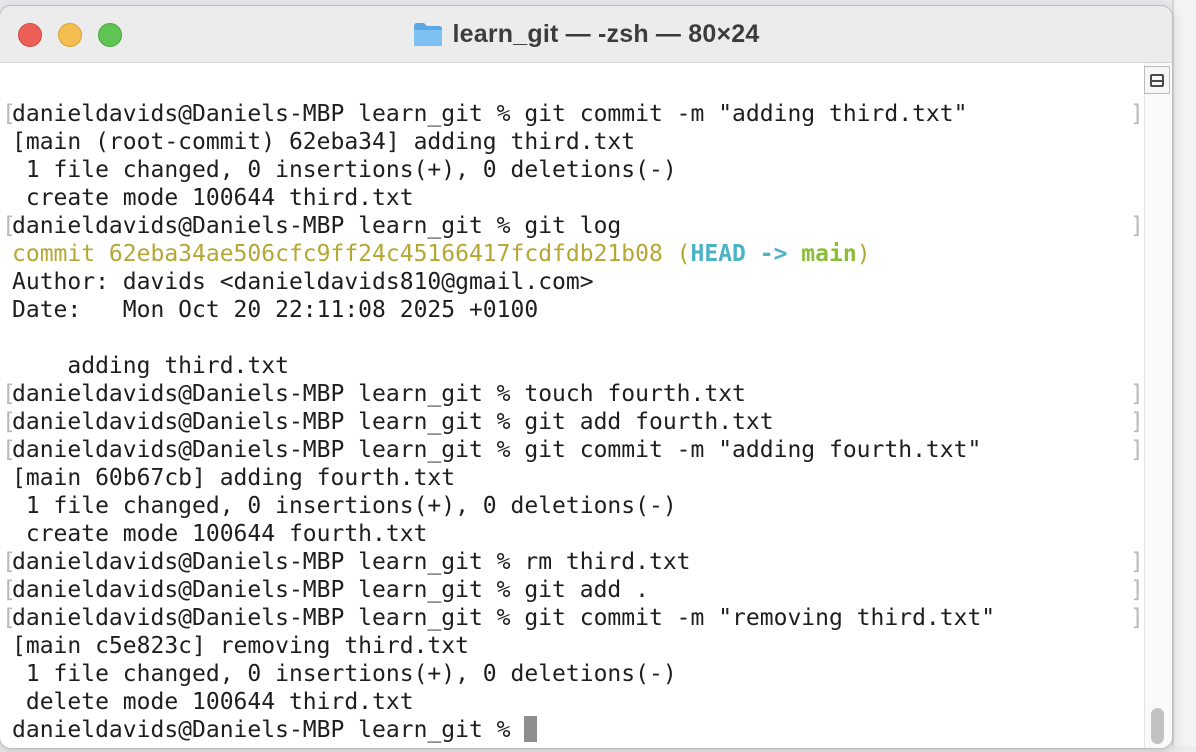 The width and height of the screenshot is (1196, 752). Describe the element at coordinates (213, 702) in the screenshot. I see `terminal-line-text: delete mode 100644 third.txt` at that location.